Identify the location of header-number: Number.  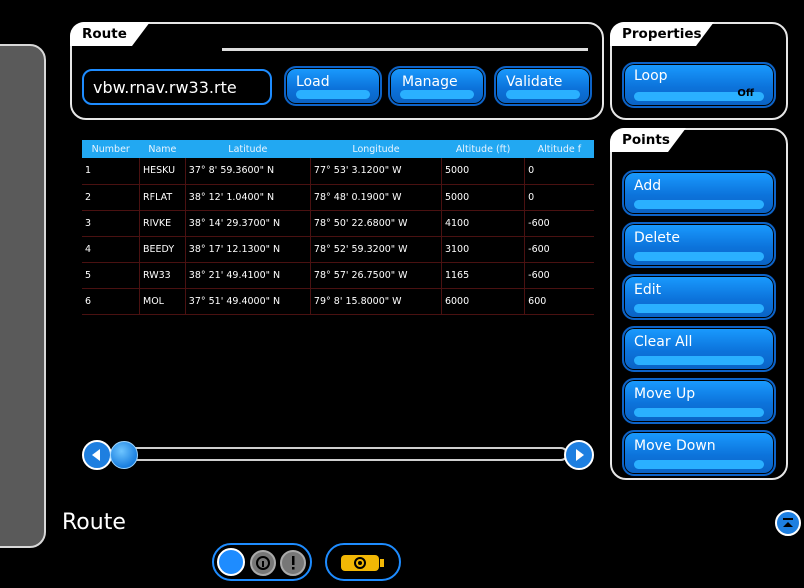
(111, 149).